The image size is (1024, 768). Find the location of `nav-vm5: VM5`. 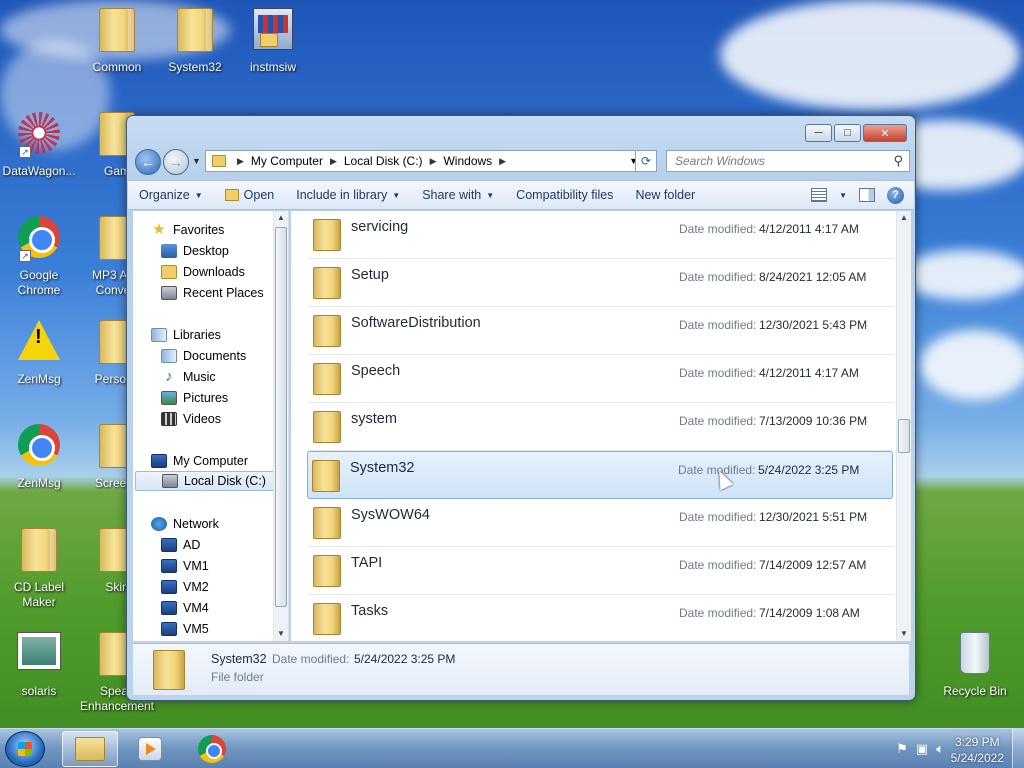

nav-vm5: VM5 is located at coordinates (185, 629).